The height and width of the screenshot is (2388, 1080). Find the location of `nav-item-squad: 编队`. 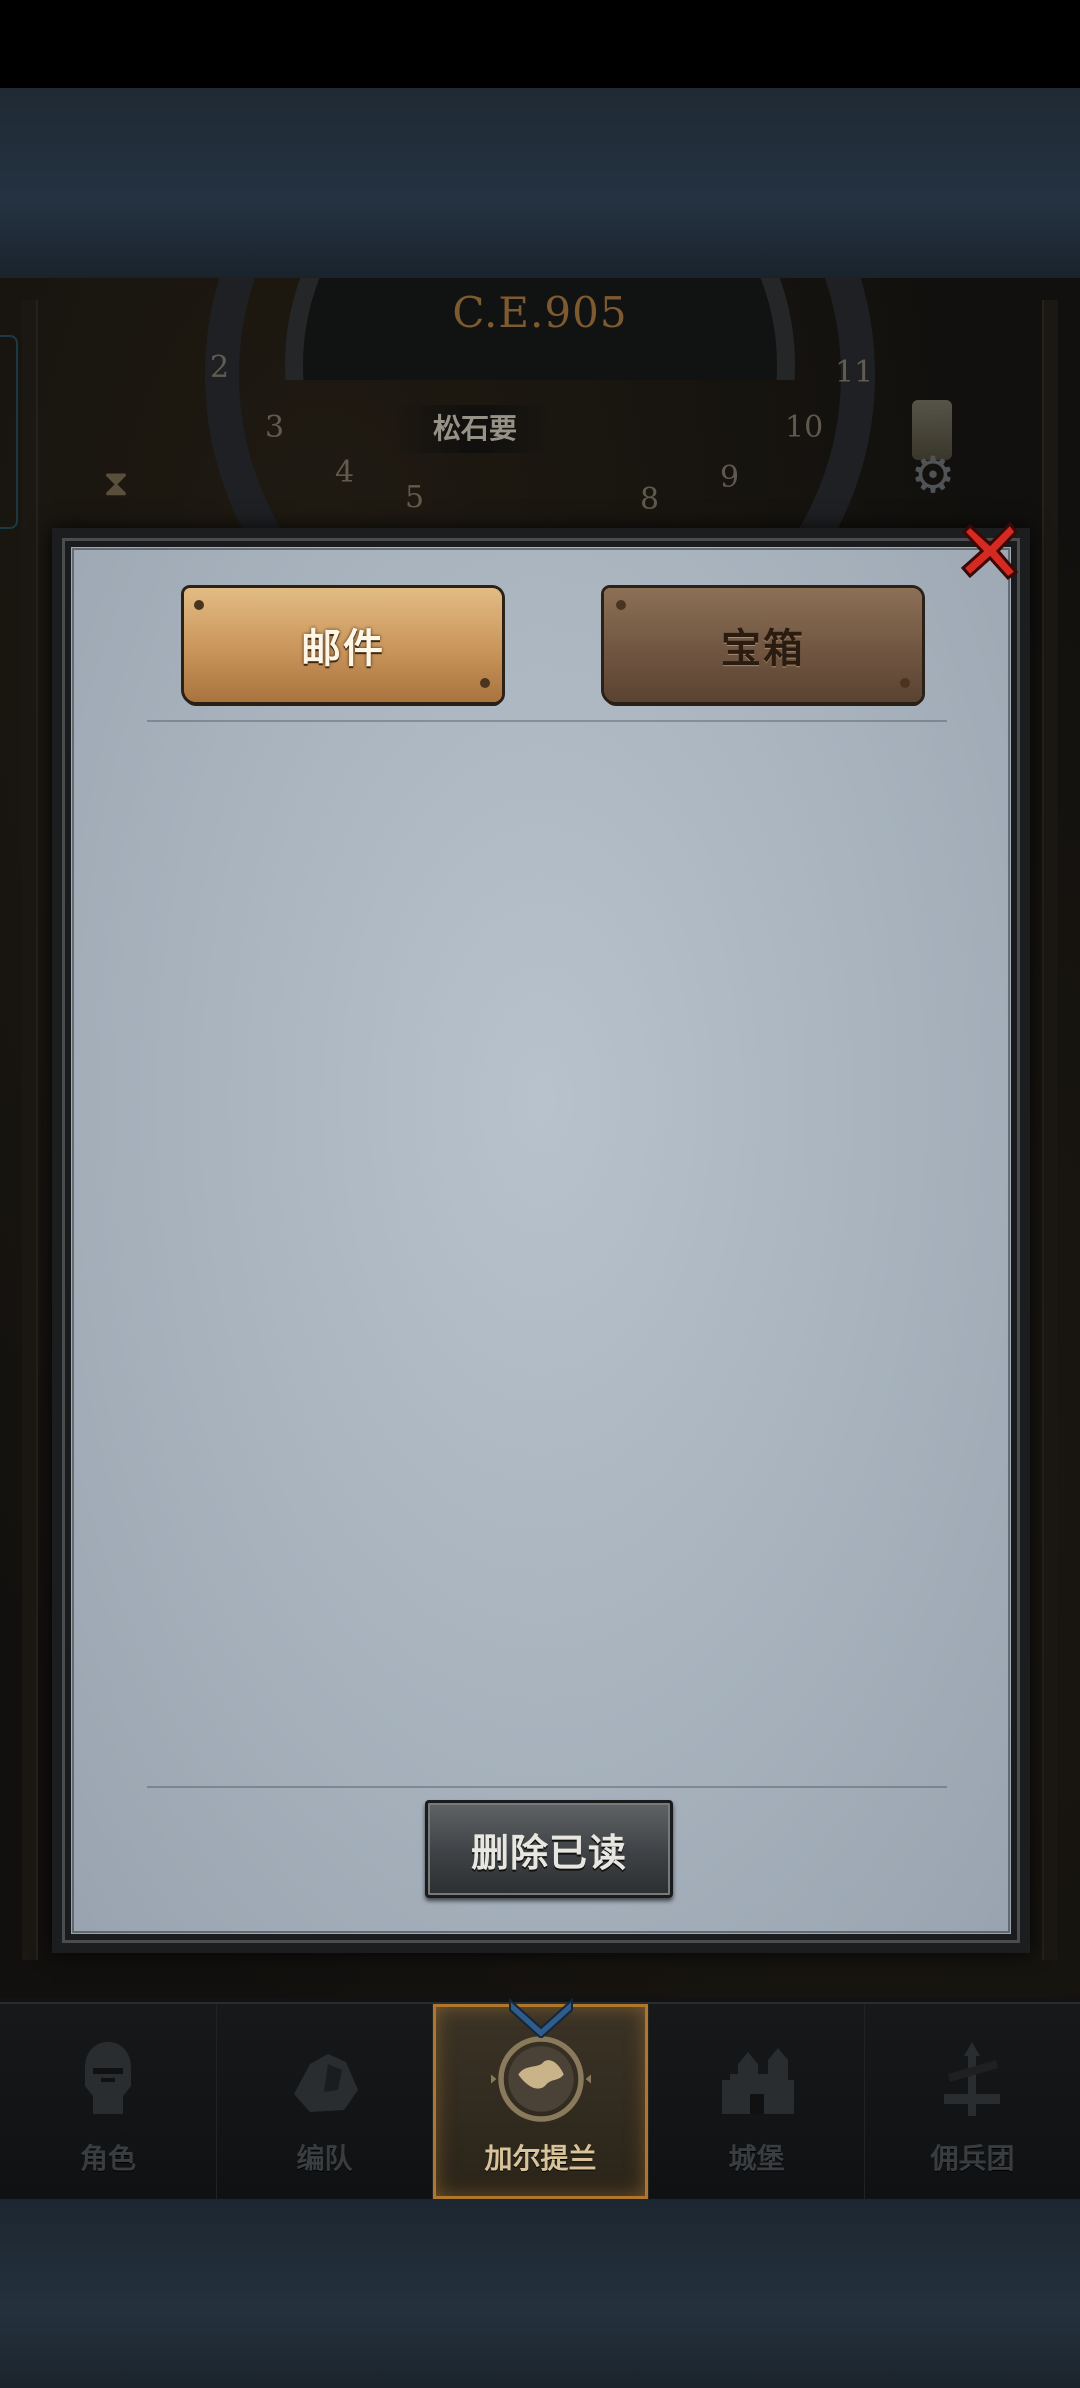

nav-item-squad: 编队 is located at coordinates (324, 2101).